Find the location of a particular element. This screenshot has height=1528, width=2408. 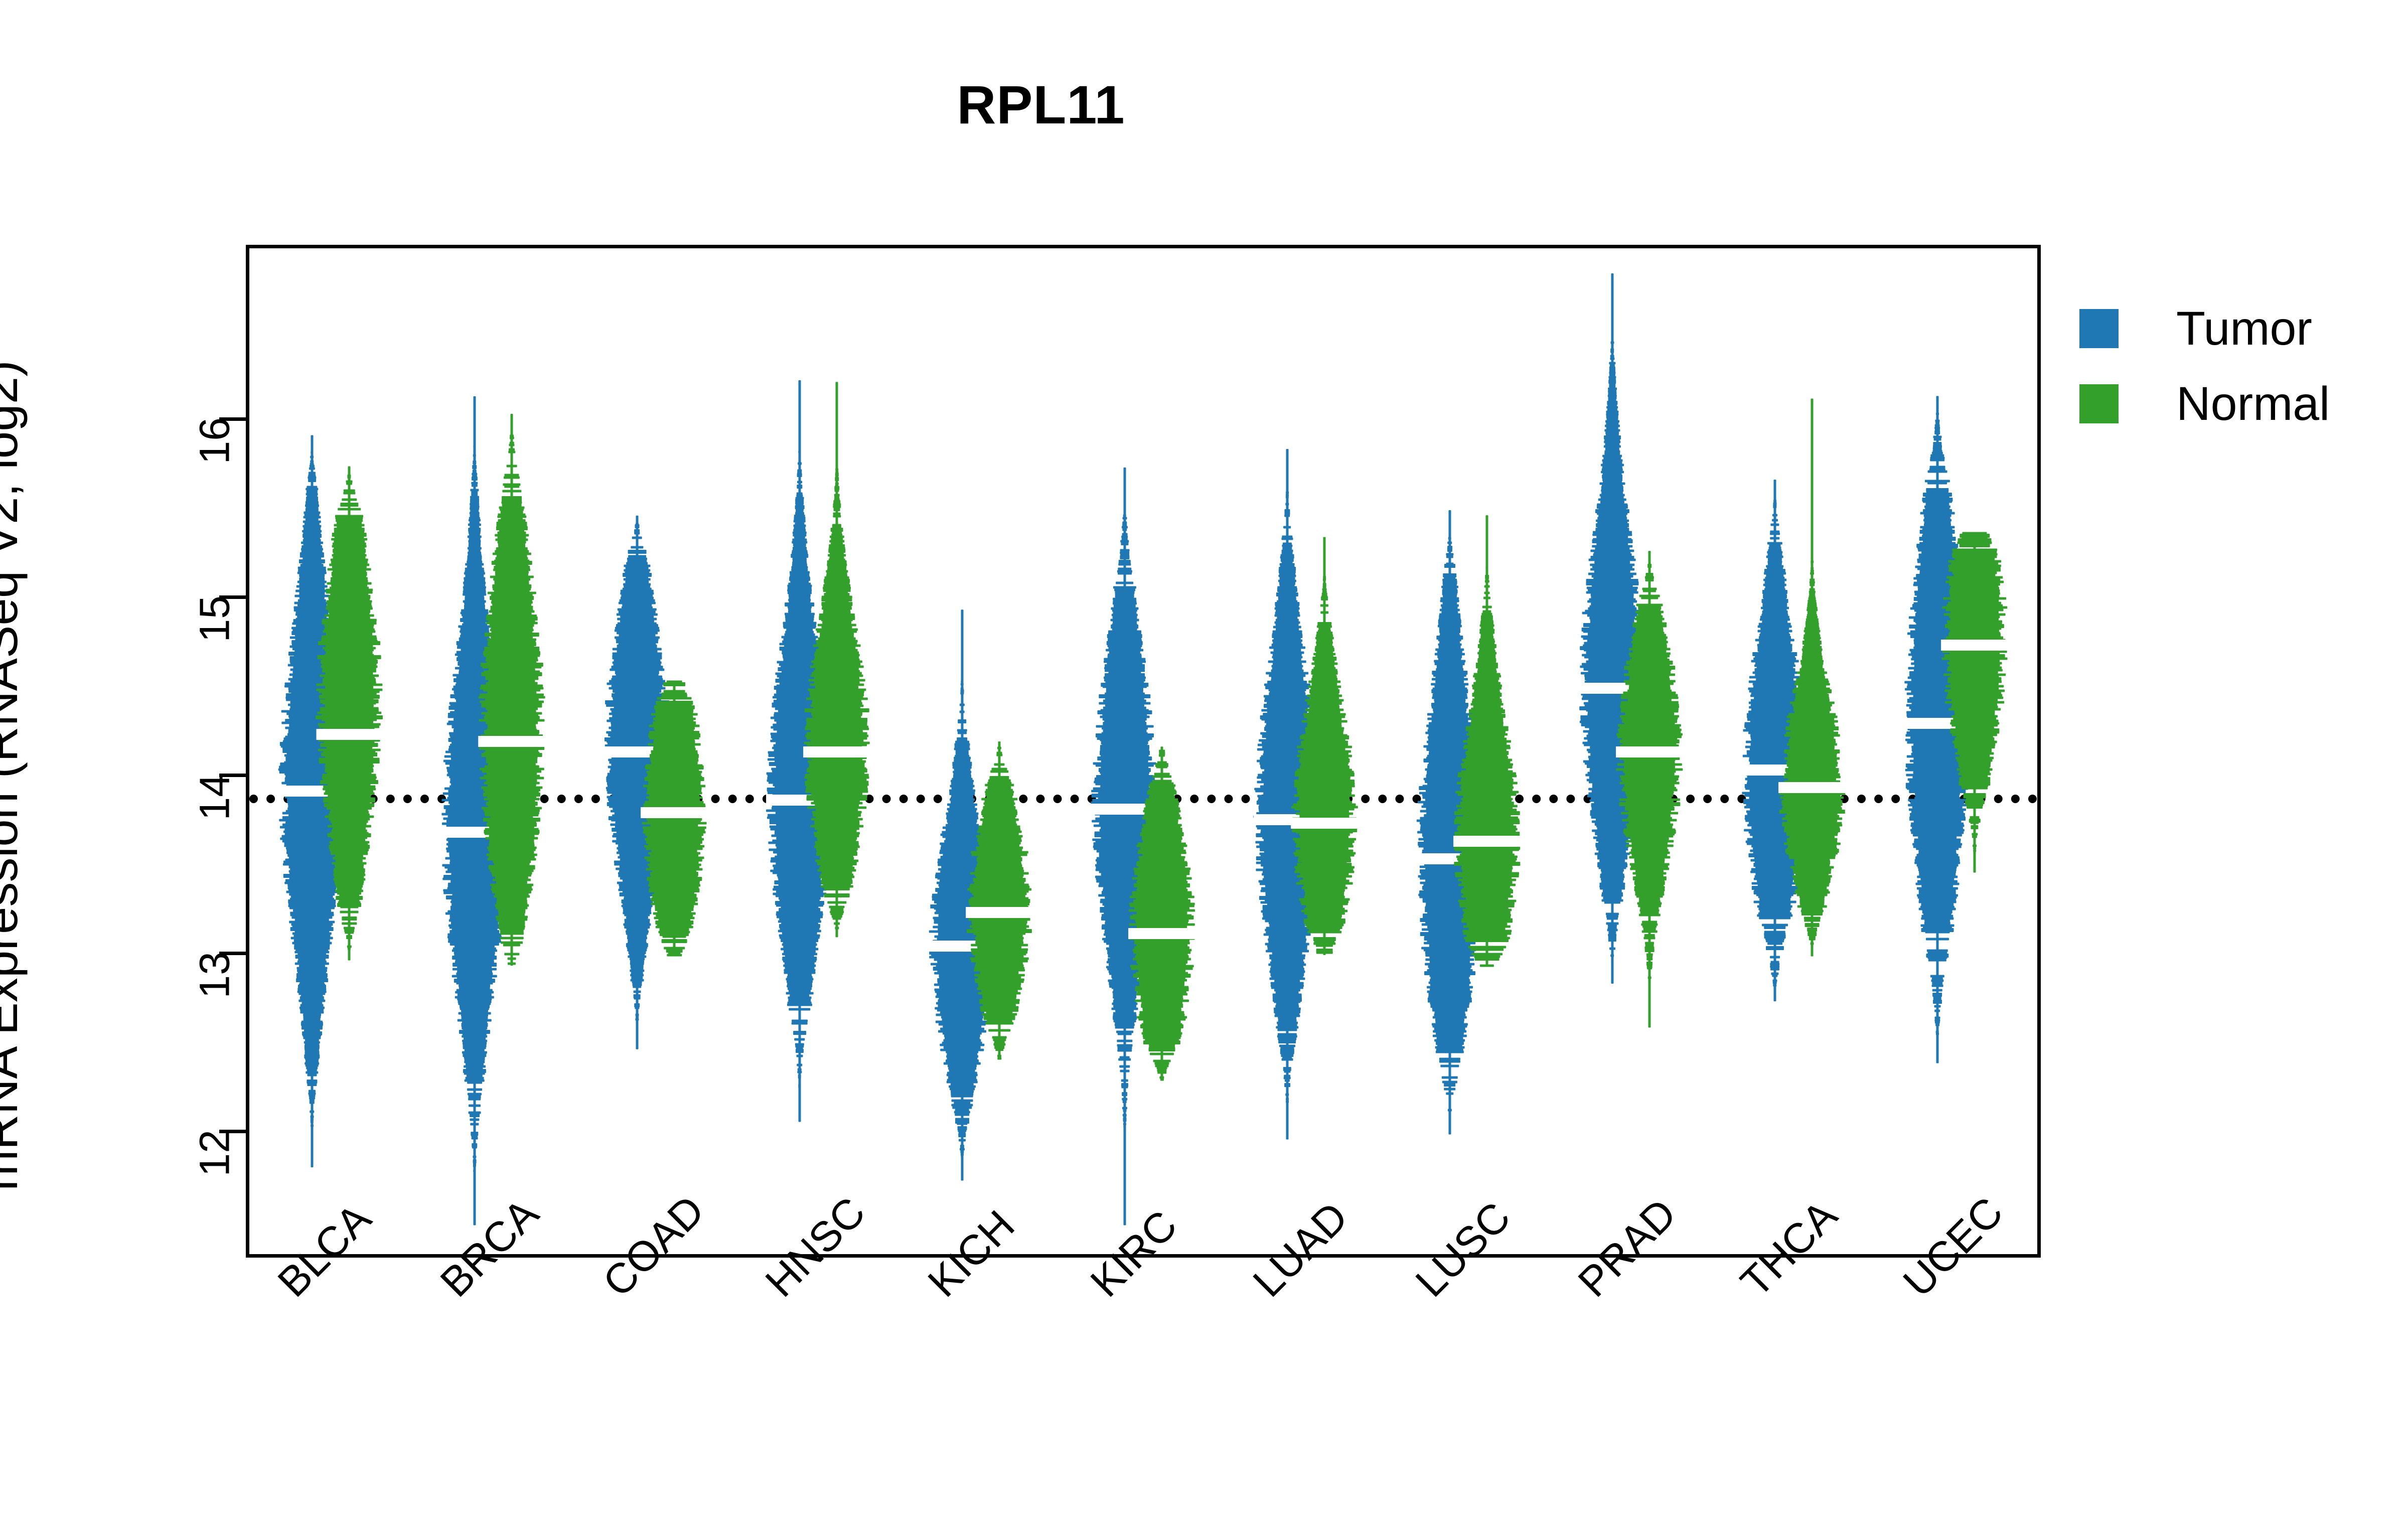

legend-item-normal: Normal is located at coordinates (2204, 403).